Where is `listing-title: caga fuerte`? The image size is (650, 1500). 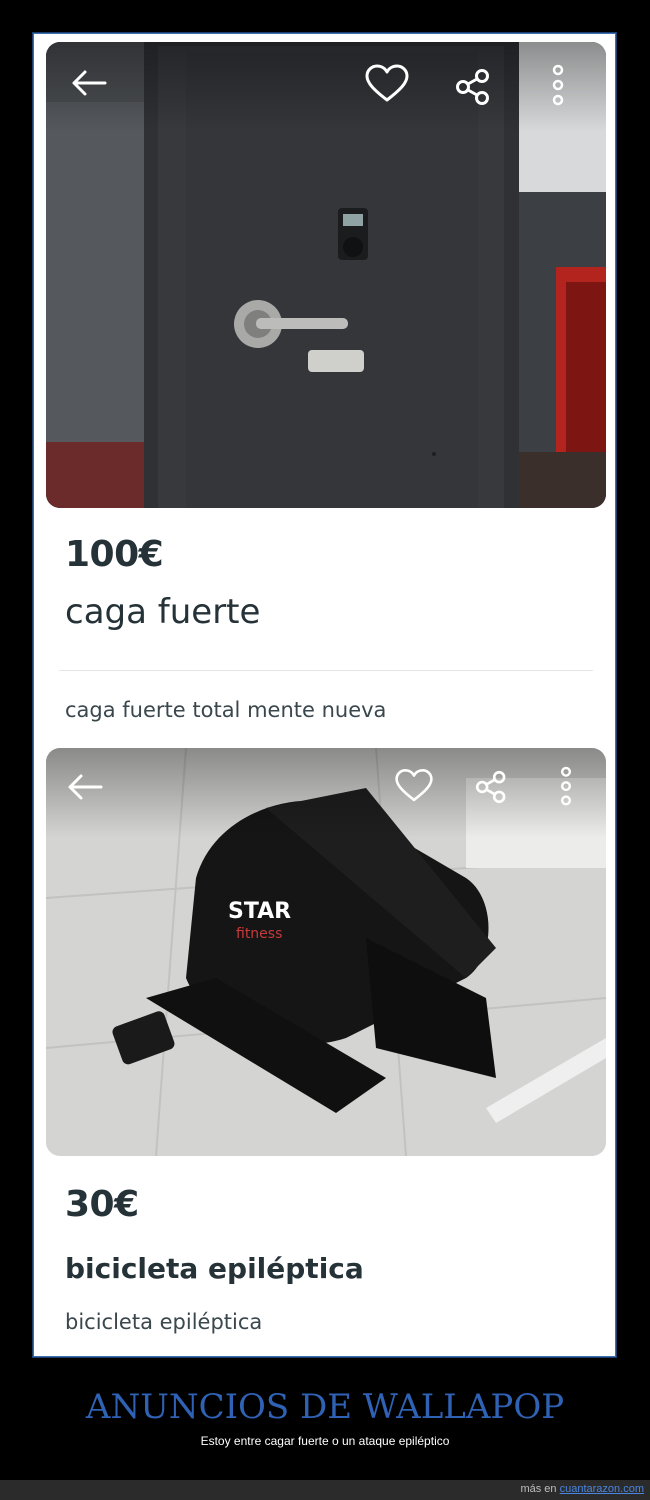 listing-title: caga fuerte is located at coordinates (163, 612).